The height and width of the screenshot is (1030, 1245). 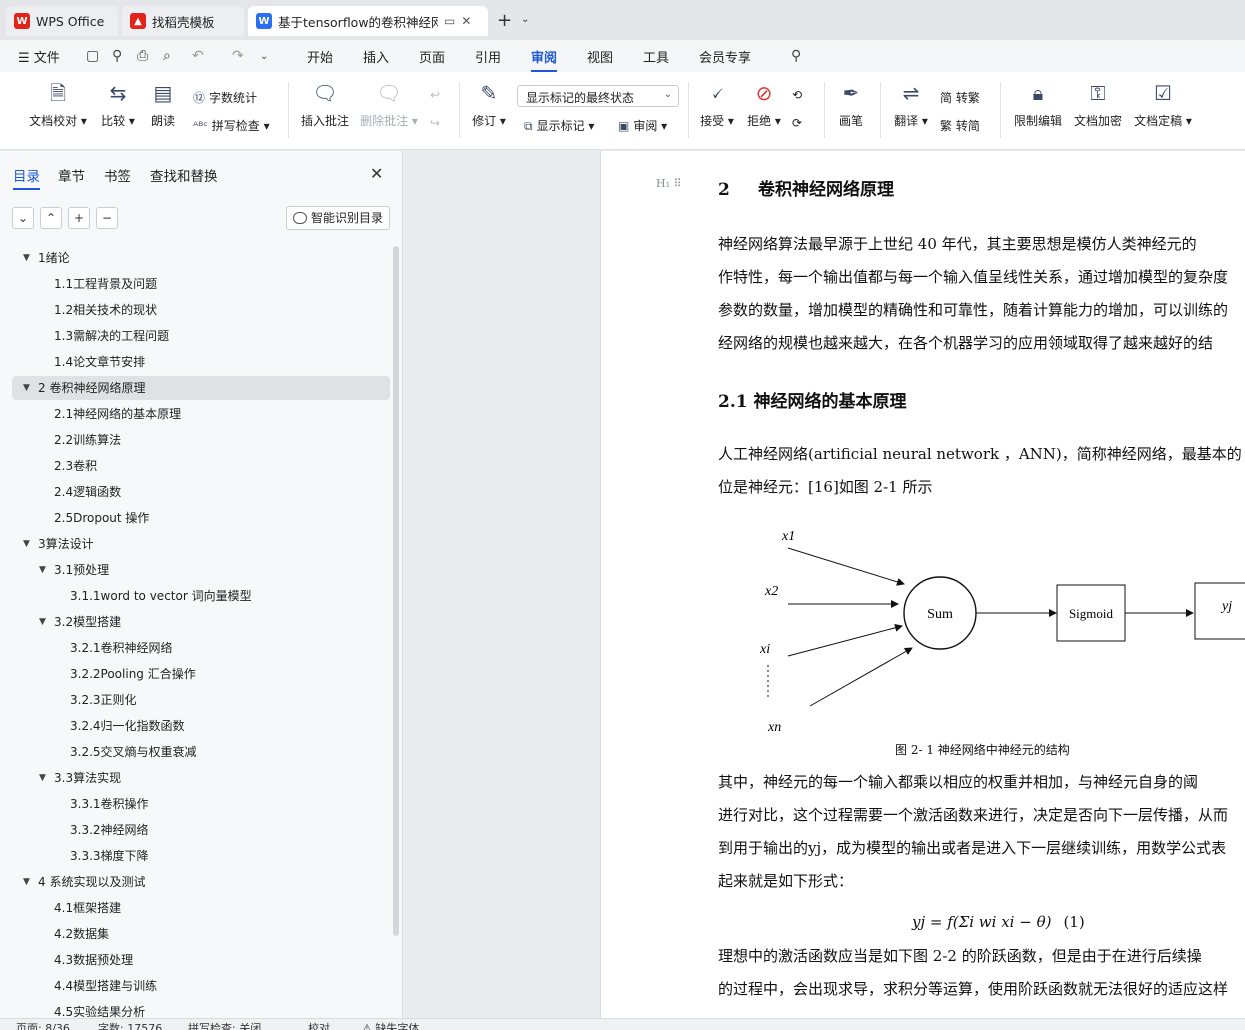 I want to click on toc-item: 3.2.5交叉熵与权重衰减, so click(x=201, y=752).